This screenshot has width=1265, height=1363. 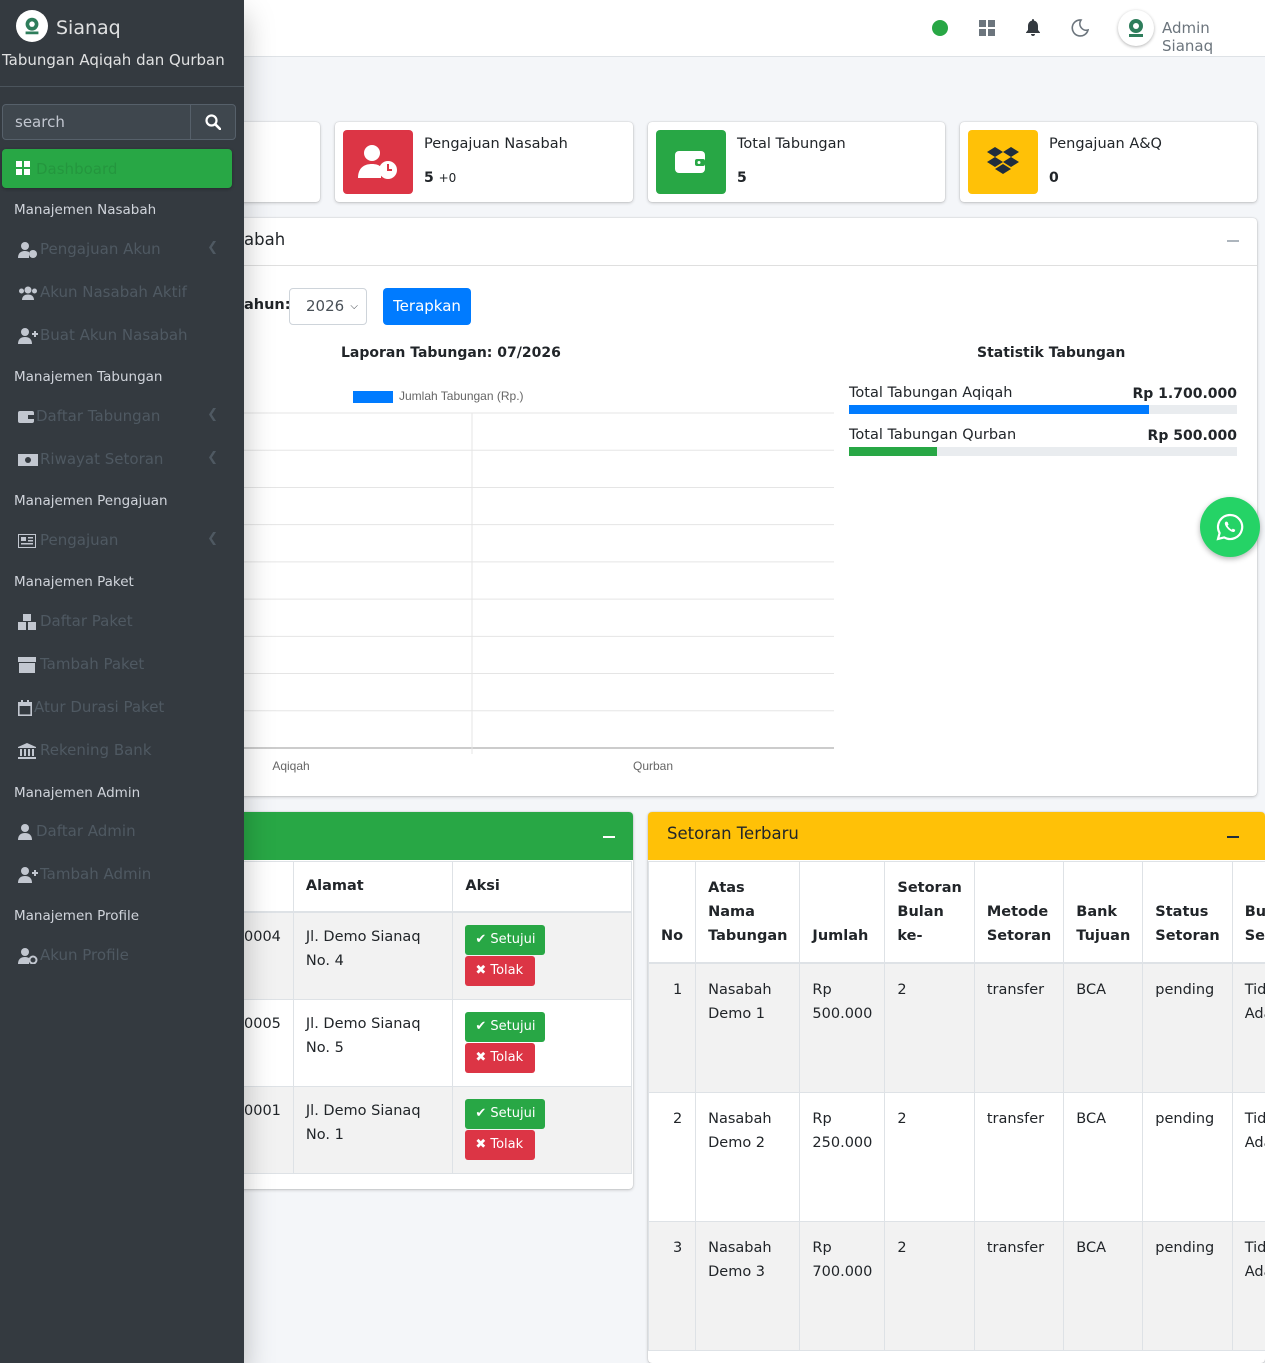 I want to click on year-select: 2026 ⌵, so click(x=328, y=306).